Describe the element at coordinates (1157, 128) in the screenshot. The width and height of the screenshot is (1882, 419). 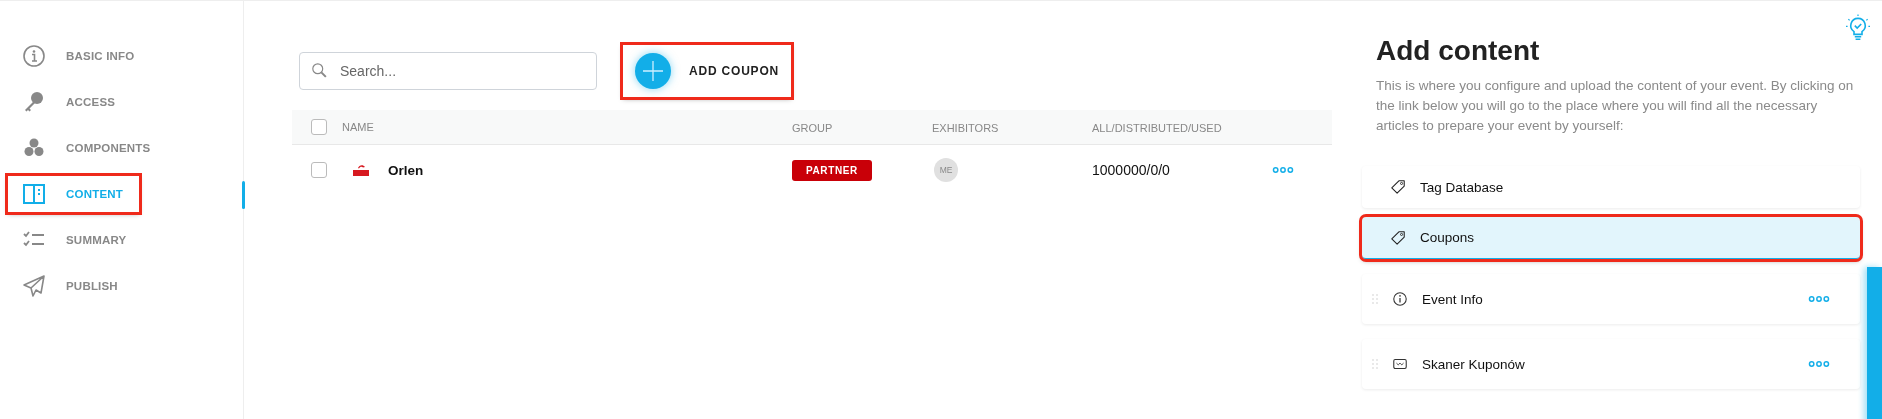
I see `column-header: ALL/DISTRIBUTED/USED` at that location.